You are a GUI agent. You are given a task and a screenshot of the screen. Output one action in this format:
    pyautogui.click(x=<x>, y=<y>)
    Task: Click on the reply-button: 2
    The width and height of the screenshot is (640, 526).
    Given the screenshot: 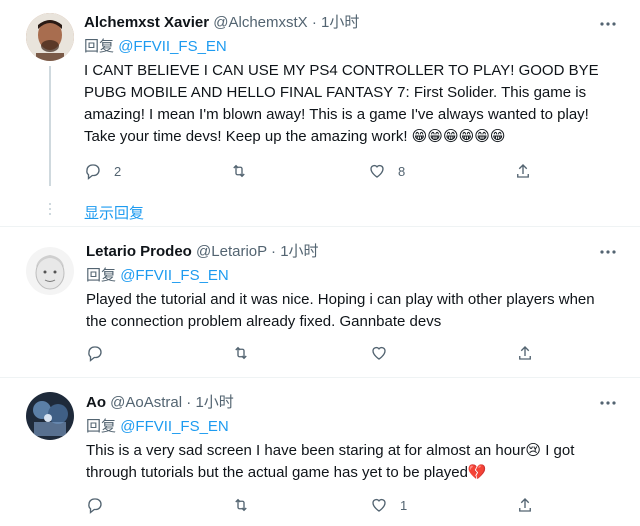 What is the action you would take?
    pyautogui.click(x=102, y=171)
    